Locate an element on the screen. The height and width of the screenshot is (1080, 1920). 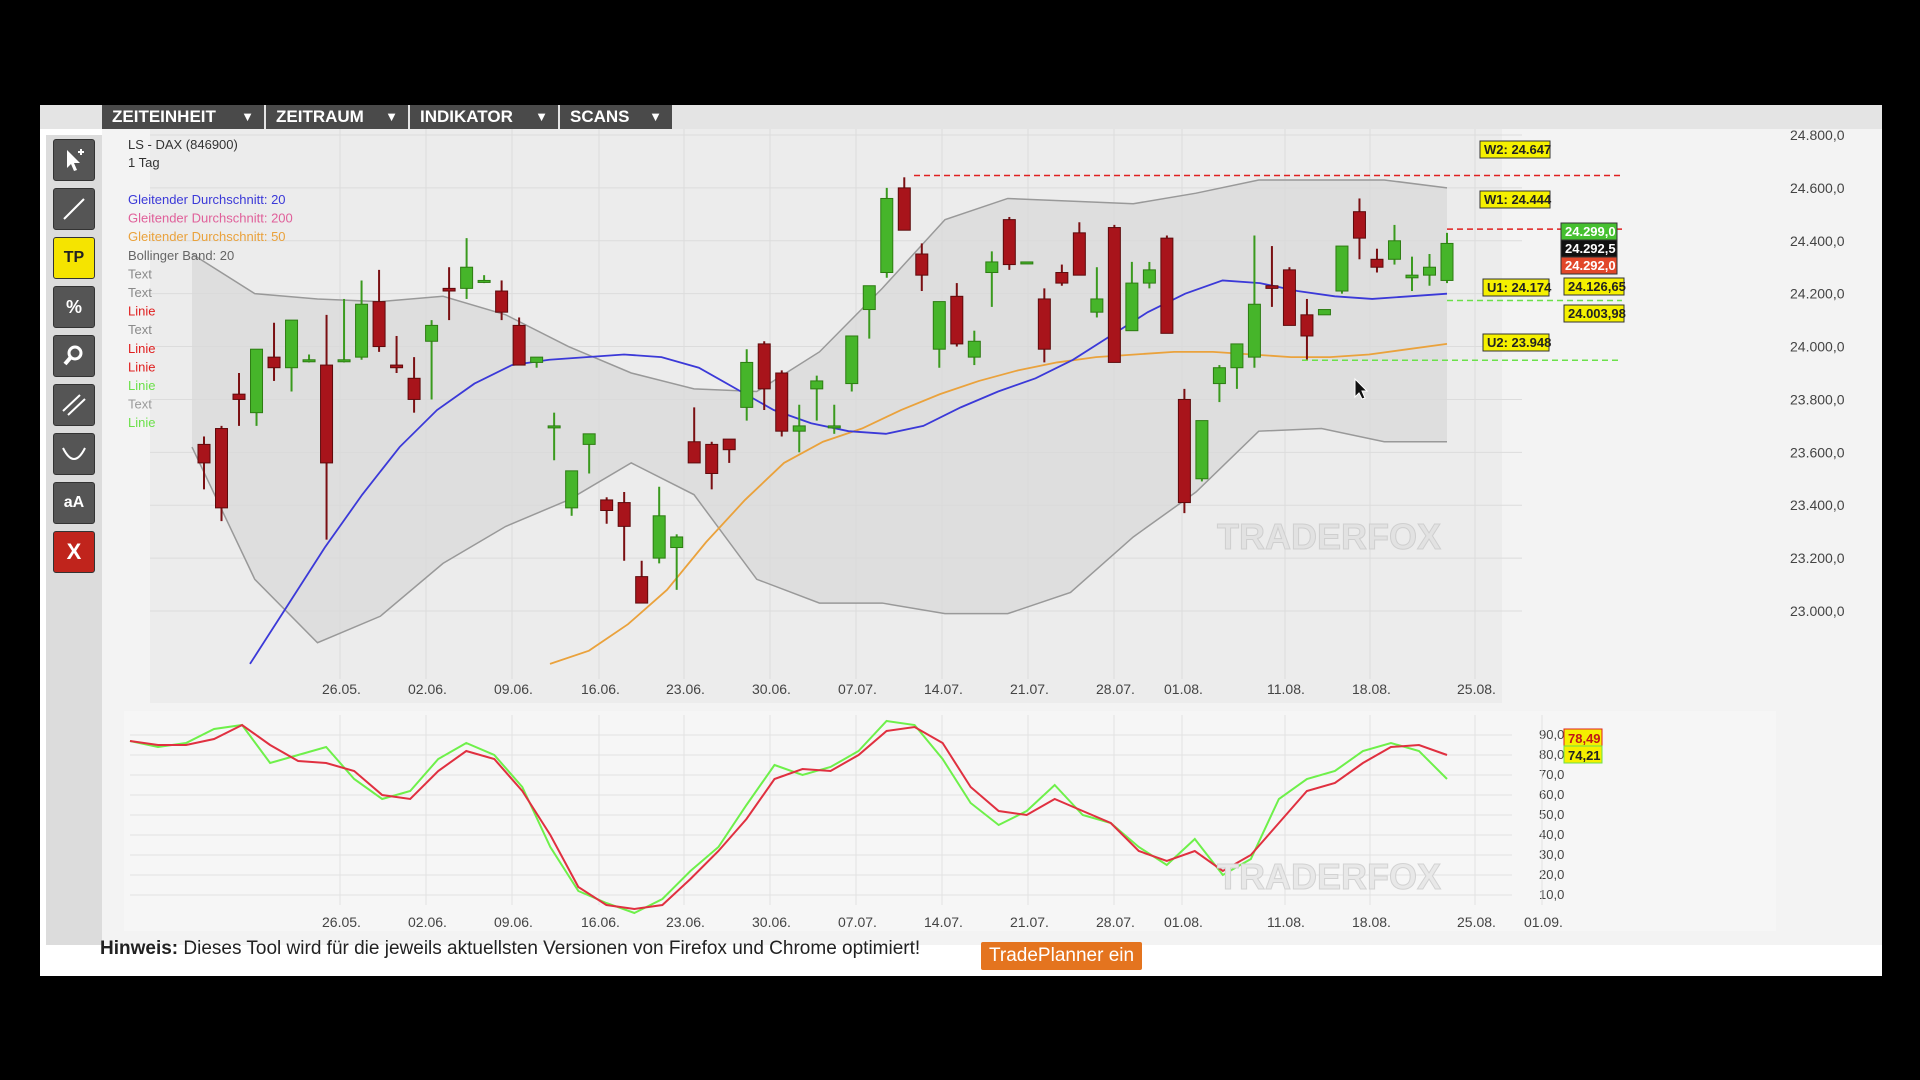
tradeplanner-button: TradePlanner ein is located at coordinates (1062, 956).